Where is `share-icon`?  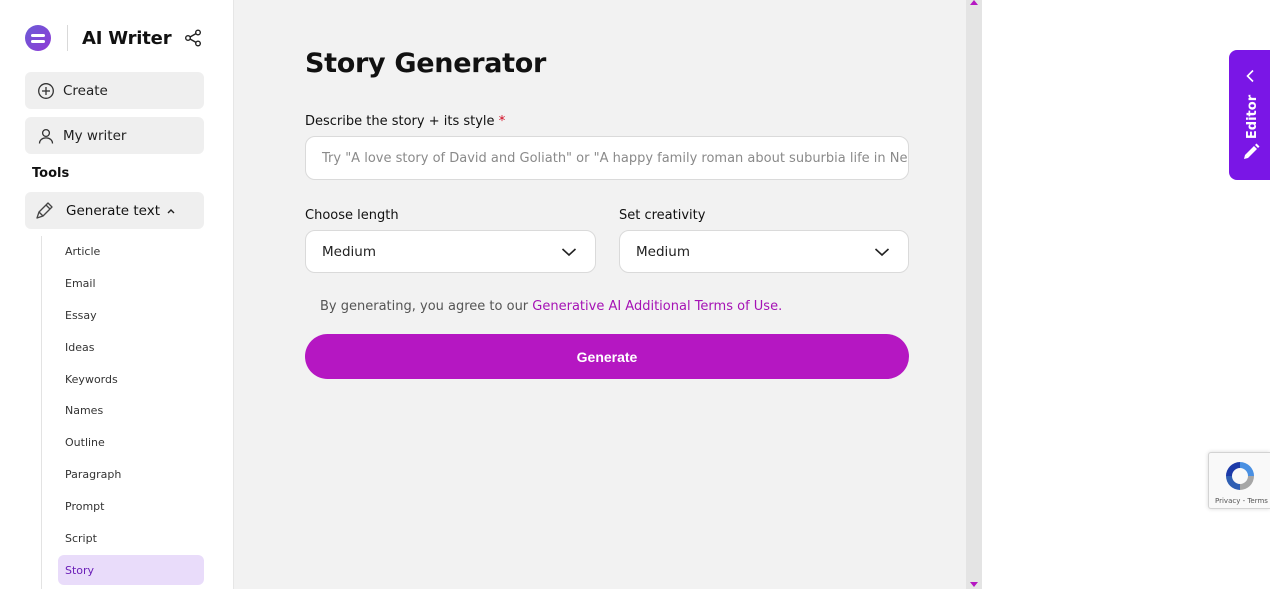 share-icon is located at coordinates (193, 38).